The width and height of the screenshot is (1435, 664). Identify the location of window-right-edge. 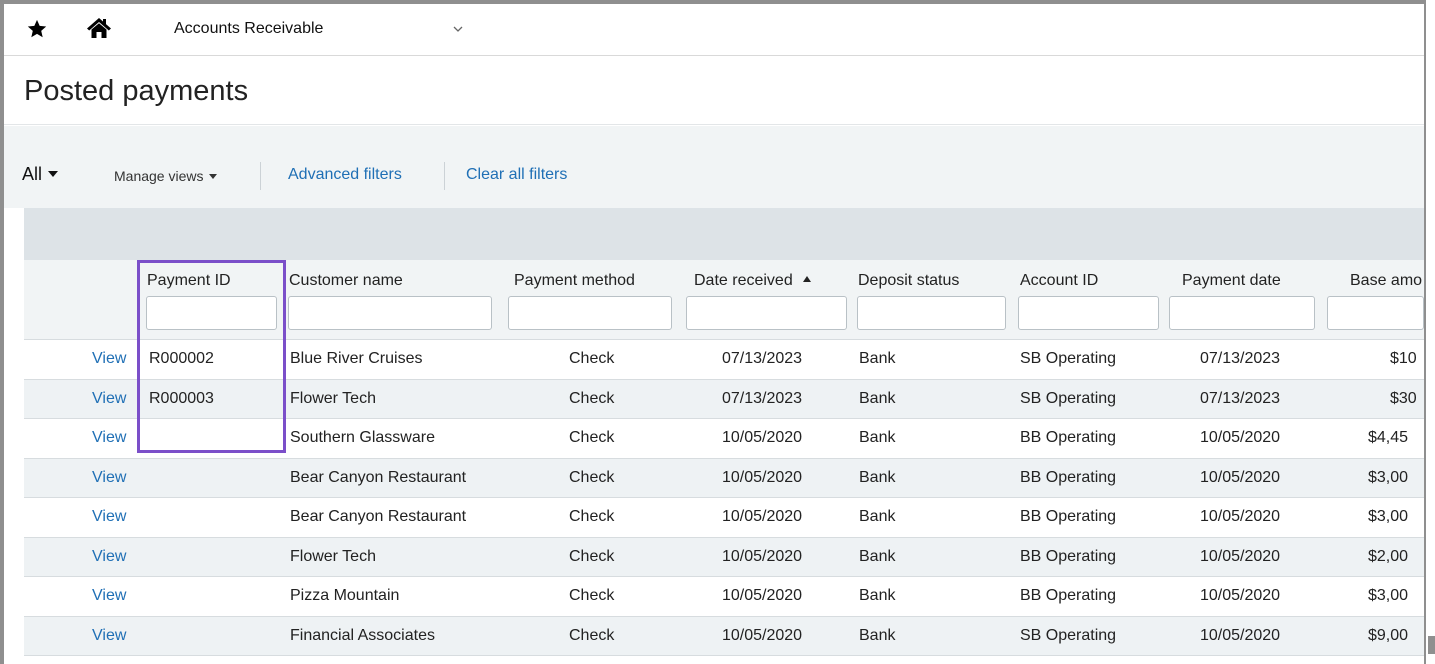
(1429, 332).